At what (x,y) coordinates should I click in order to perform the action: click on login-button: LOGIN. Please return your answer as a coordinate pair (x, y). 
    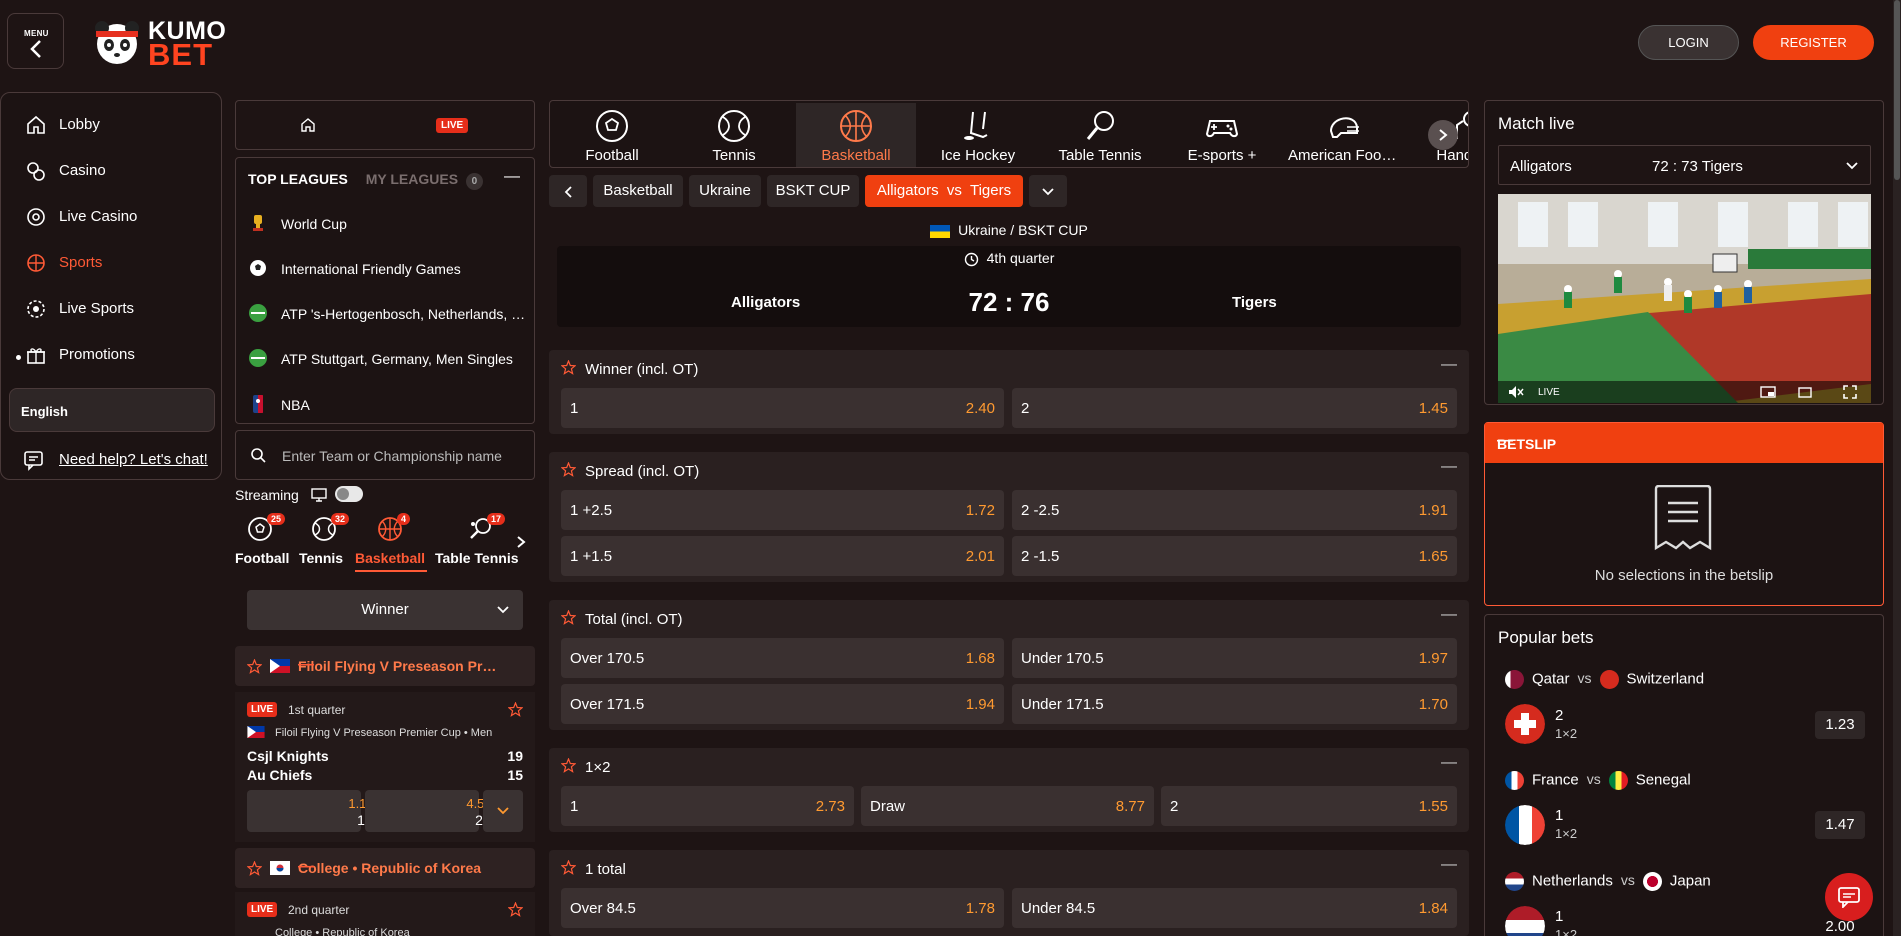
    Looking at the image, I should click on (1688, 42).